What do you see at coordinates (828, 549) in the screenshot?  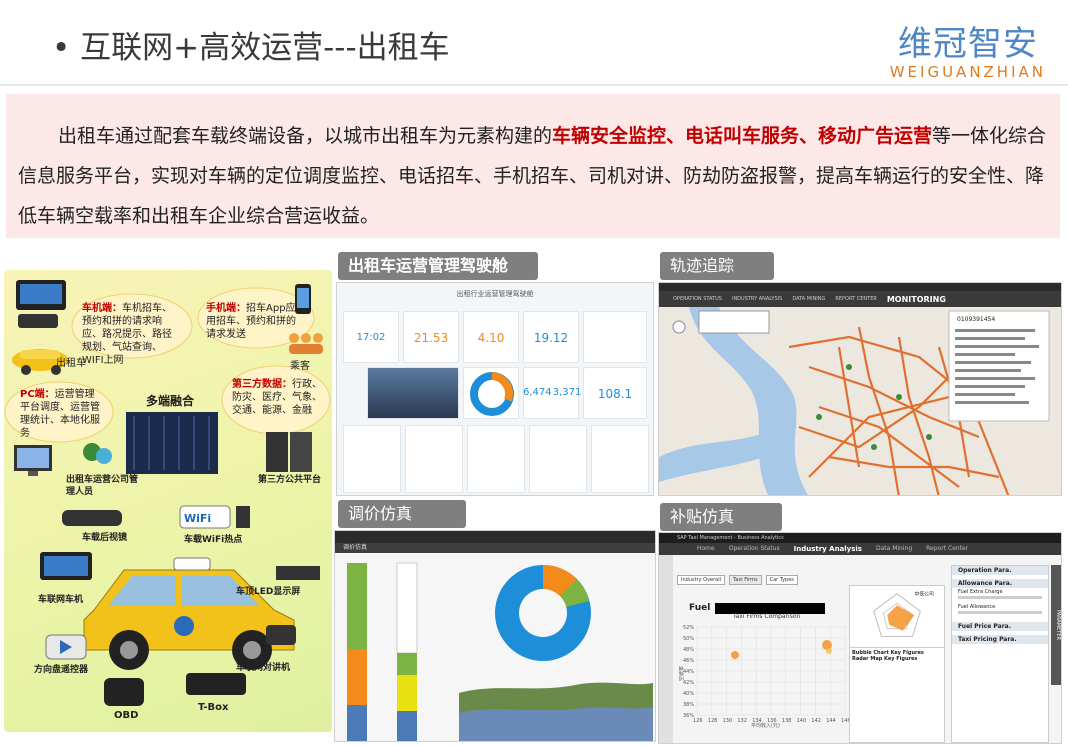 I see `subsidy-nav-2: Industry Analysis` at bounding box center [828, 549].